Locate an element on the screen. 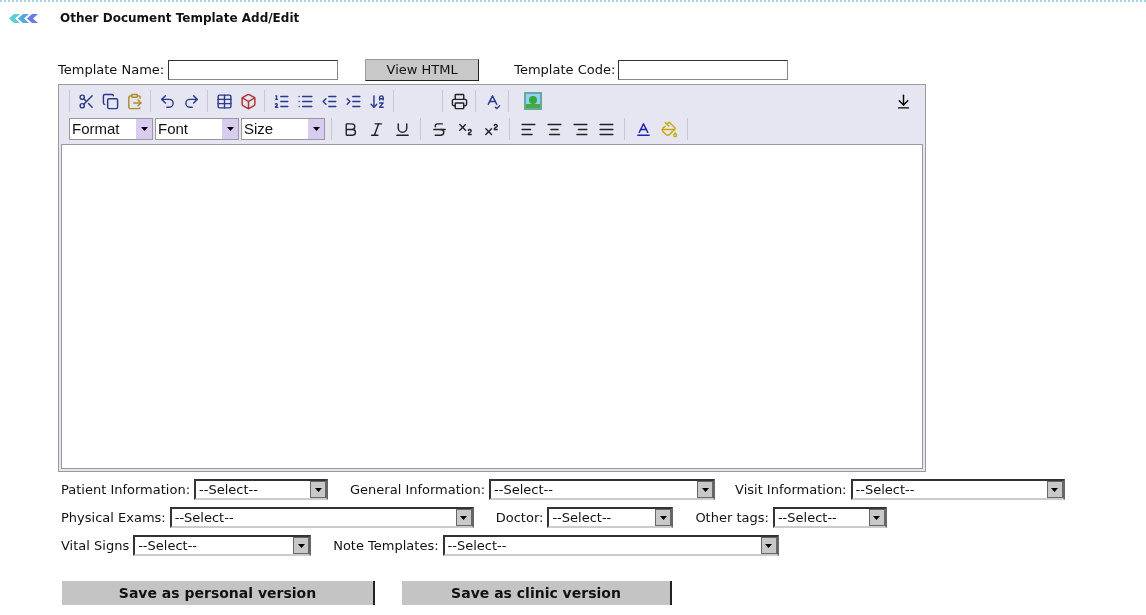 The image size is (1146, 615). tag-label: Visit Information: is located at coordinates (791, 489).